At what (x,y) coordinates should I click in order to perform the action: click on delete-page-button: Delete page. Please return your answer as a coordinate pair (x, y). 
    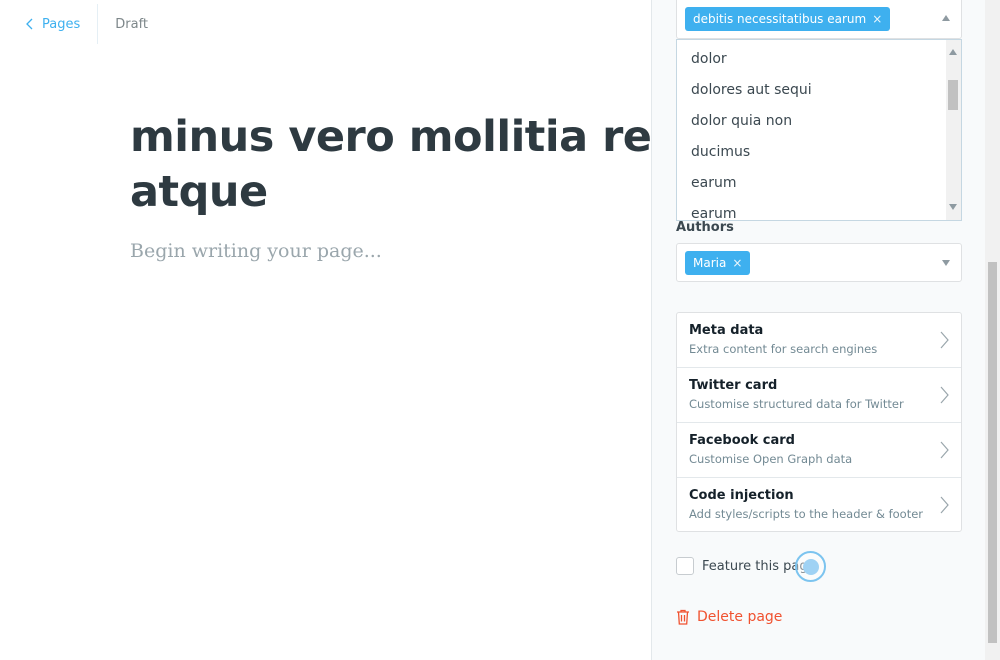
    Looking at the image, I should click on (729, 617).